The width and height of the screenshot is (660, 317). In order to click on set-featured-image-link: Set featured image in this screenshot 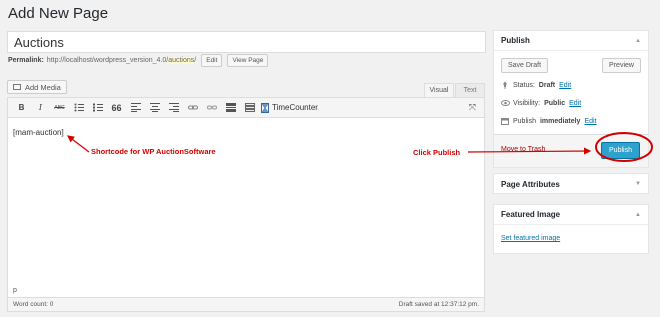, I will do `click(530, 238)`.